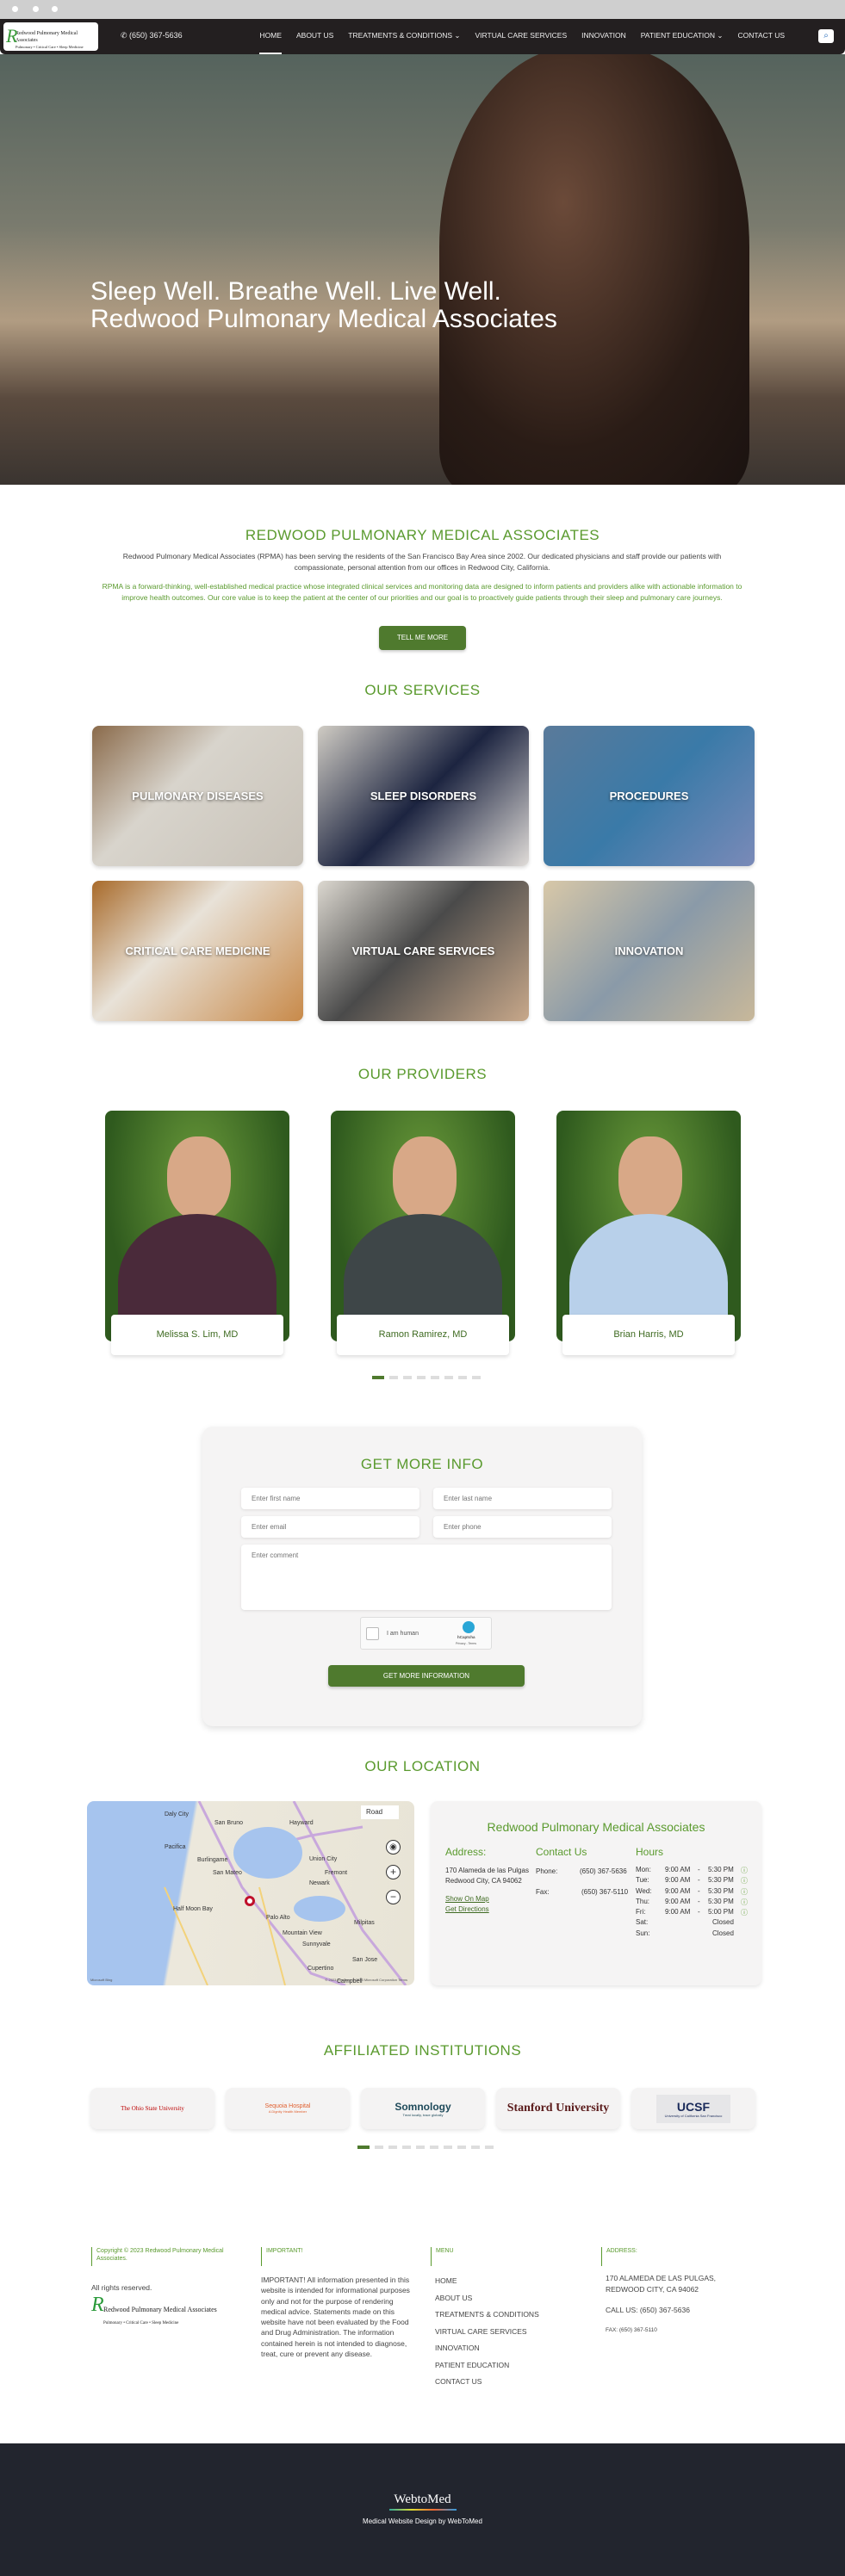  Describe the element at coordinates (422, 1464) in the screenshot. I see `form-title: GET MORE INFO` at that location.